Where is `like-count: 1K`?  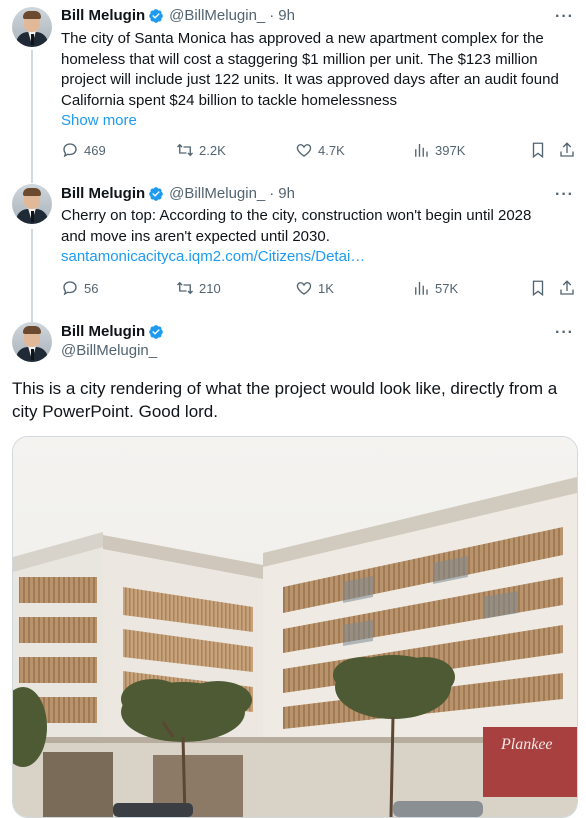 like-count: 1K is located at coordinates (326, 288).